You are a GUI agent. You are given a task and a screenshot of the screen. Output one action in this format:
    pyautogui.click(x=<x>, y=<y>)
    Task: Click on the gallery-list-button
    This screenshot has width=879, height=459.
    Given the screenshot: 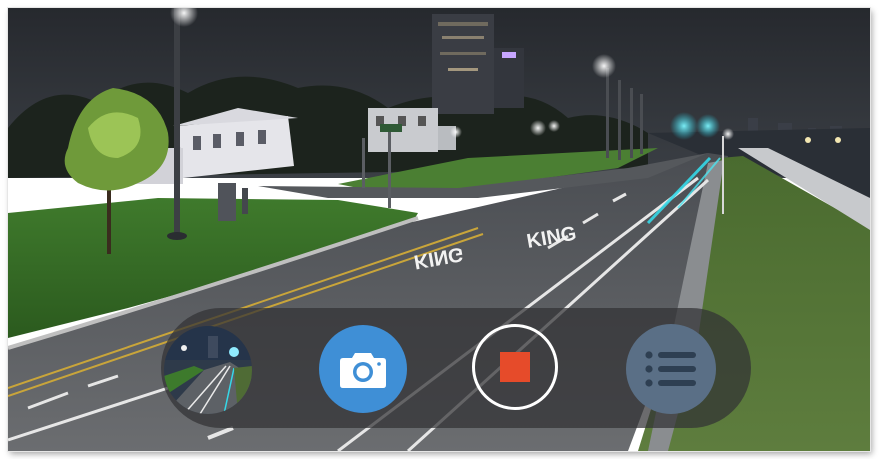 What is the action you would take?
    pyautogui.click(x=671, y=369)
    